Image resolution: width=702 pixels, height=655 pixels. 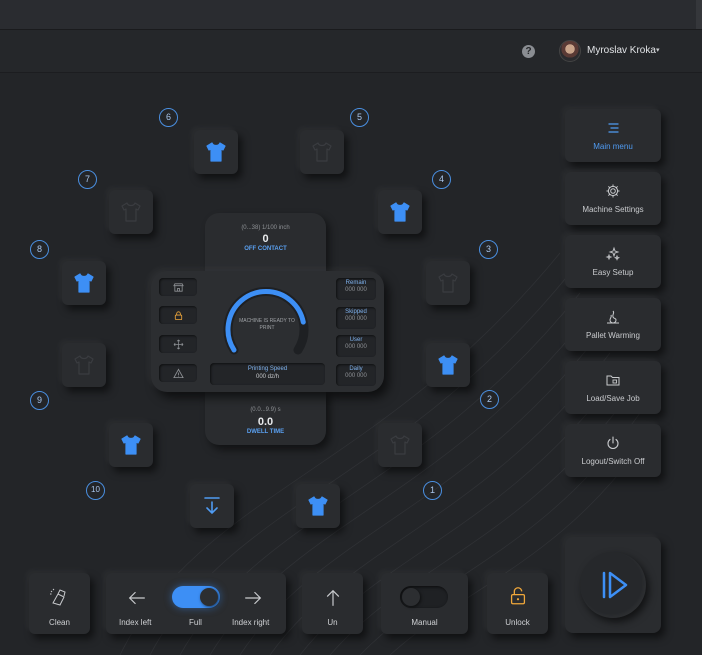 I want to click on slot-number-4: 4, so click(x=441, y=179).